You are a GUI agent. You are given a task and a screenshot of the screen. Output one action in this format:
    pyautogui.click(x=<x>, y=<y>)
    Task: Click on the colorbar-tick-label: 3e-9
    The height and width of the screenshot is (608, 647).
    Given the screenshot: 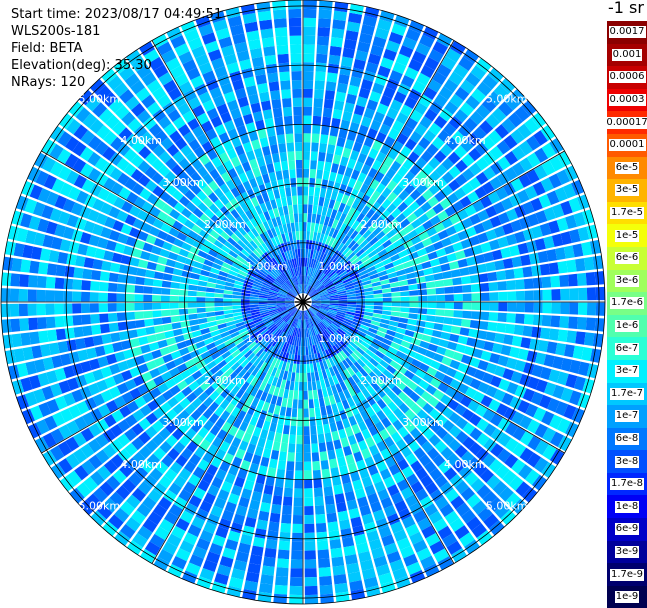 What is the action you would take?
    pyautogui.click(x=627, y=551)
    